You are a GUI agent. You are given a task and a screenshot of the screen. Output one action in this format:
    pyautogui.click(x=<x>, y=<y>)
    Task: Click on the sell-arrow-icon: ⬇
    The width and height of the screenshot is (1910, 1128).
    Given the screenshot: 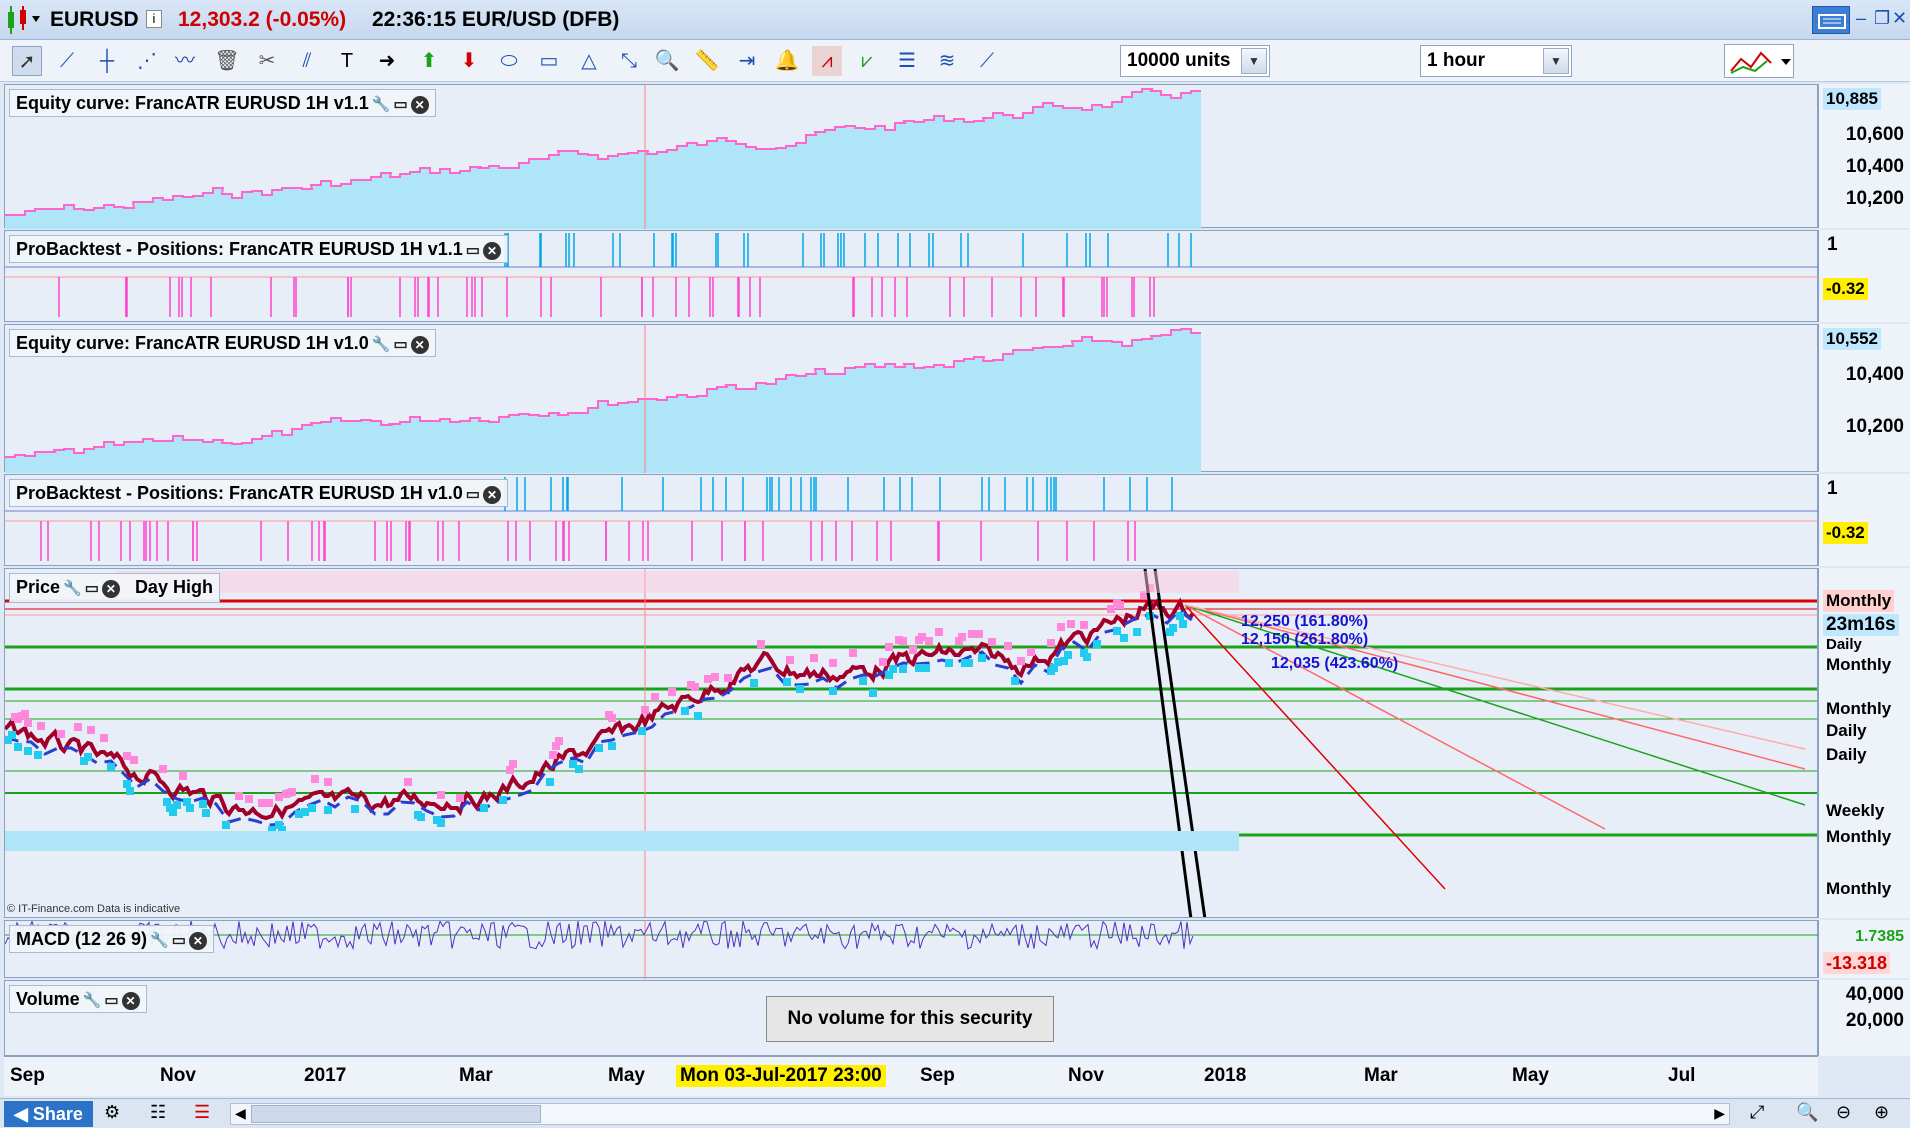 What is the action you would take?
    pyautogui.click(x=469, y=61)
    